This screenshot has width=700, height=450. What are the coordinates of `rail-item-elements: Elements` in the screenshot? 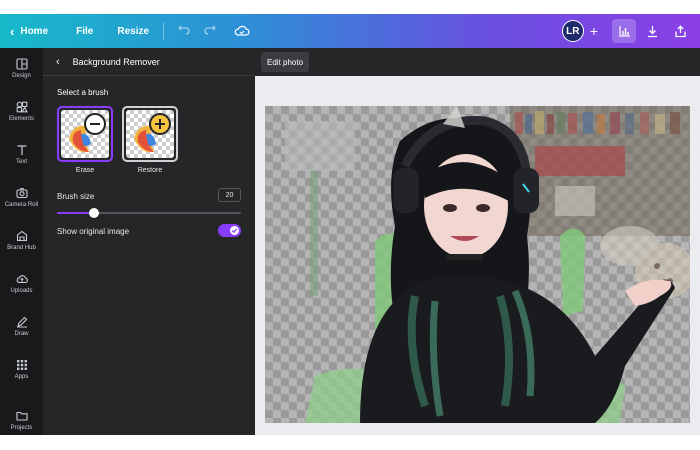 It's located at (21, 111).